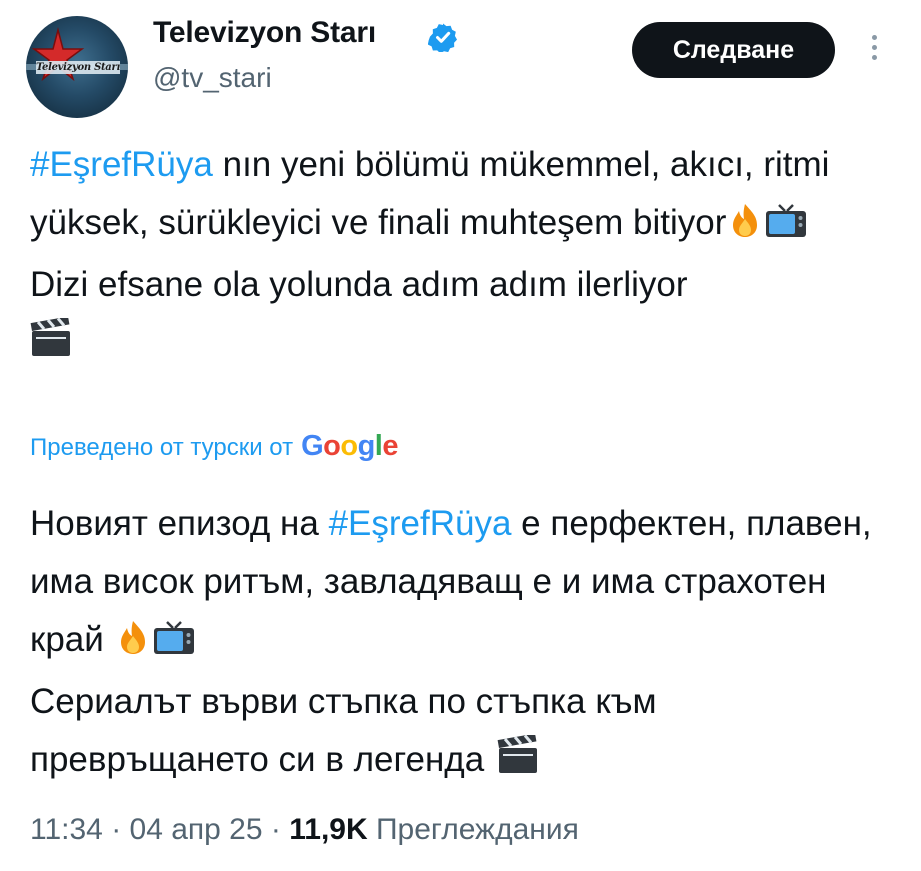  What do you see at coordinates (121, 164) in the screenshot?
I see `hashtag-link: #EşrefRüya` at bounding box center [121, 164].